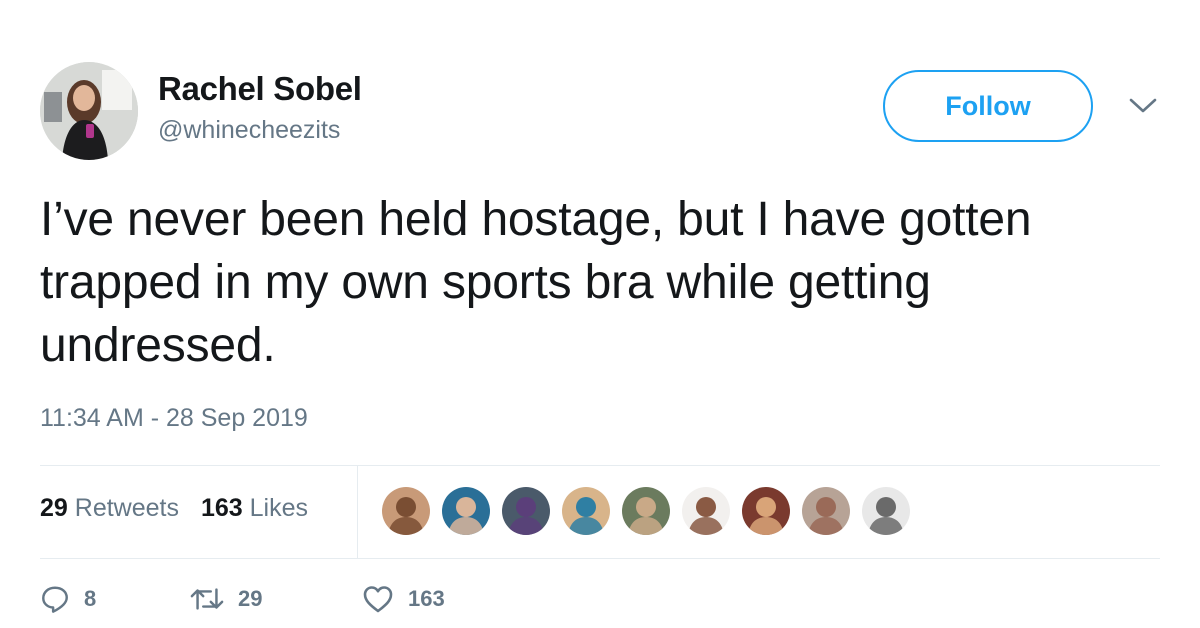  I want to click on heart-icon, so click(378, 599).